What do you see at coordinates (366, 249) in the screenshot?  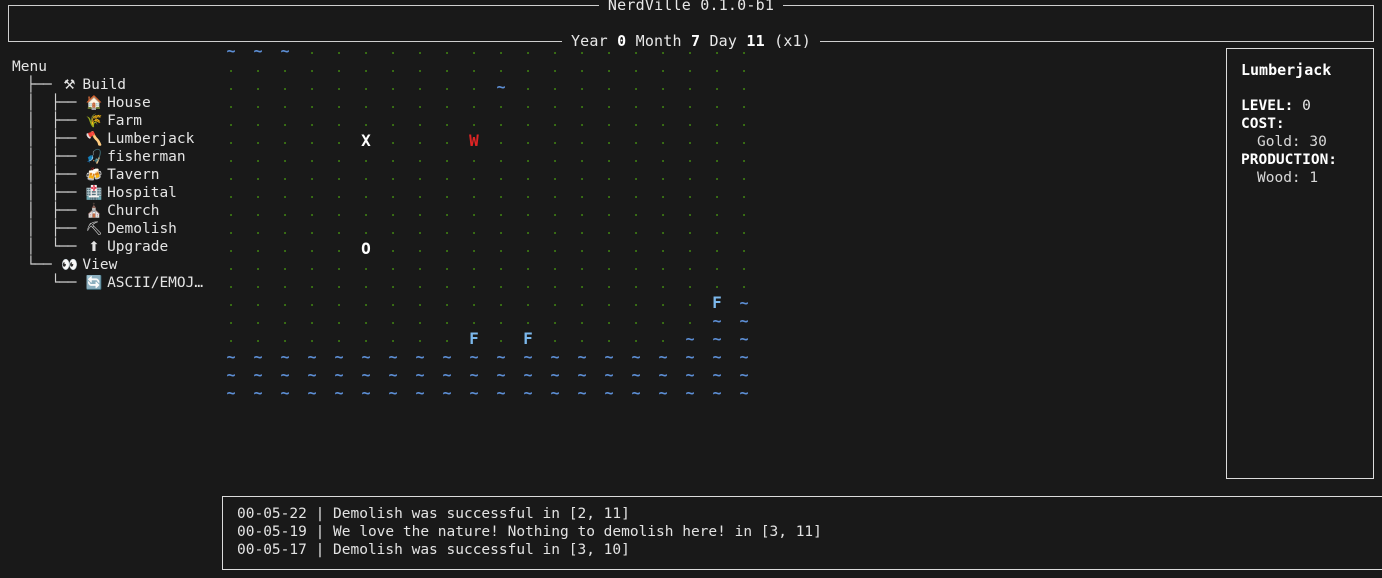 I see `selection-tile: O` at bounding box center [366, 249].